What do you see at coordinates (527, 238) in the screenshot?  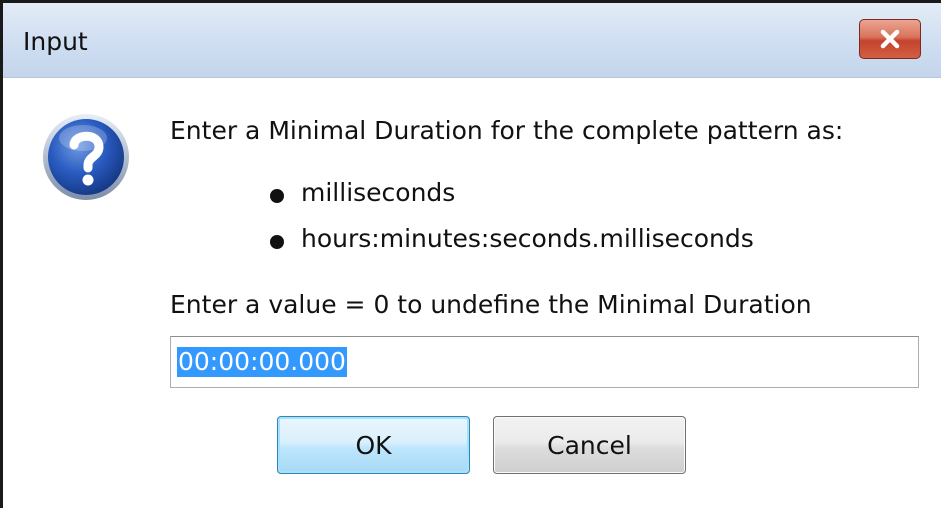 I see `format-hms: hours:minutes:seconds.milliseconds` at bounding box center [527, 238].